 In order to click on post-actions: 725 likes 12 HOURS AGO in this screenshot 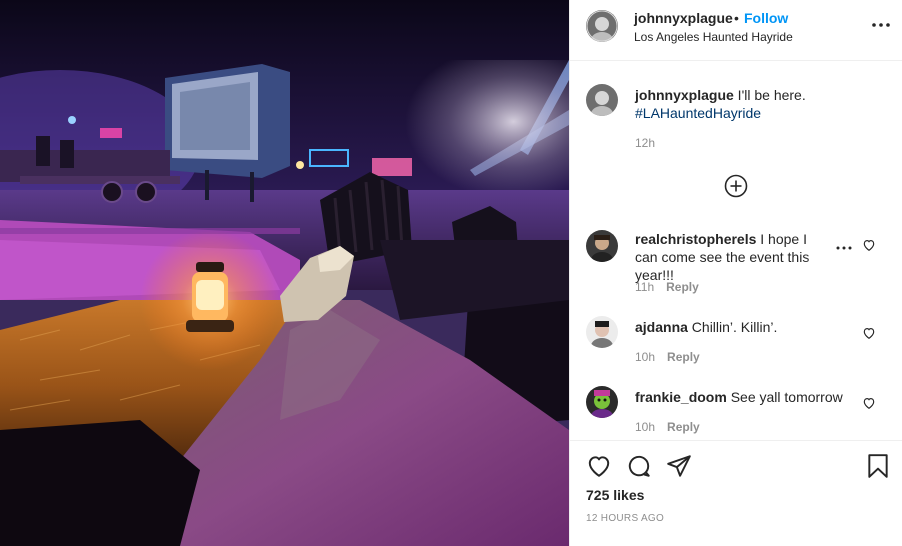, I will do `click(736, 493)`.